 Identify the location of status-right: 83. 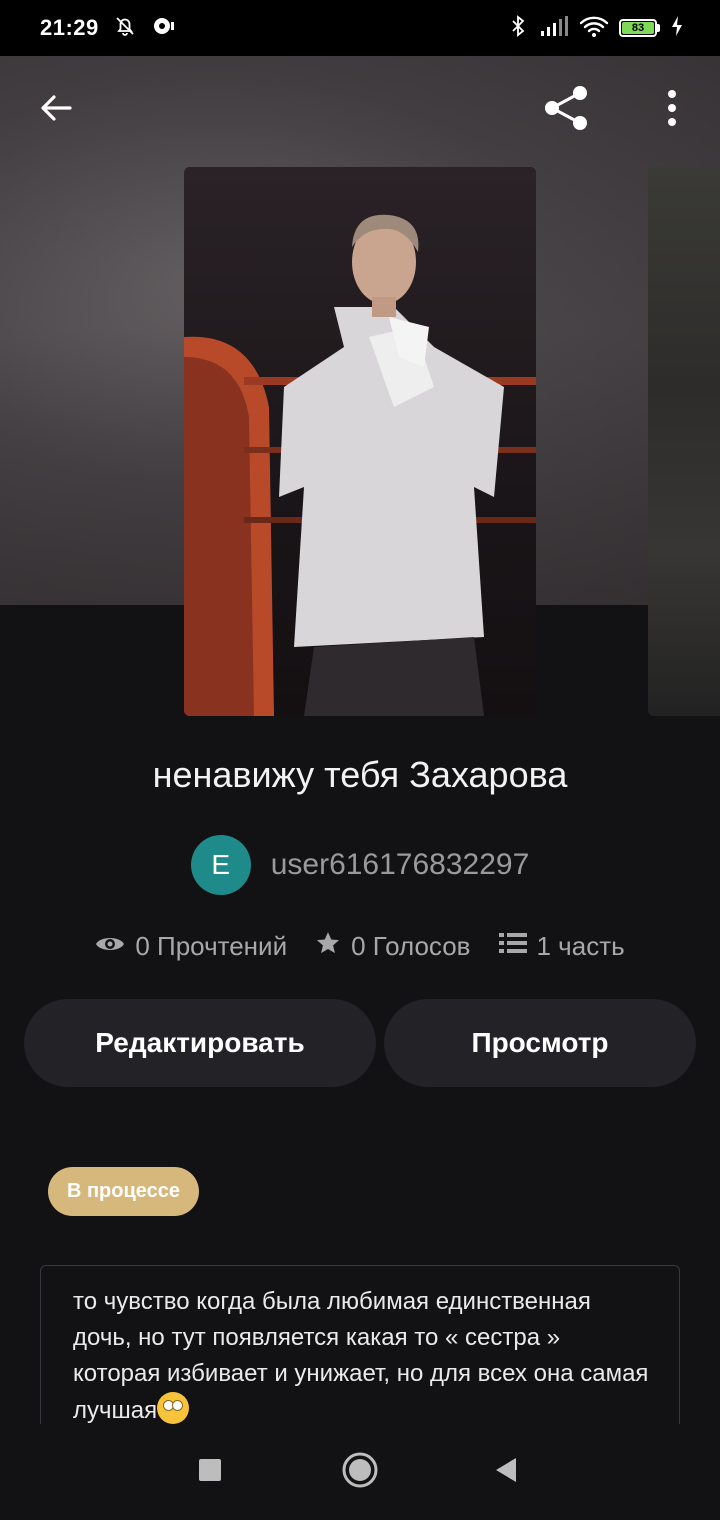
(596, 28).